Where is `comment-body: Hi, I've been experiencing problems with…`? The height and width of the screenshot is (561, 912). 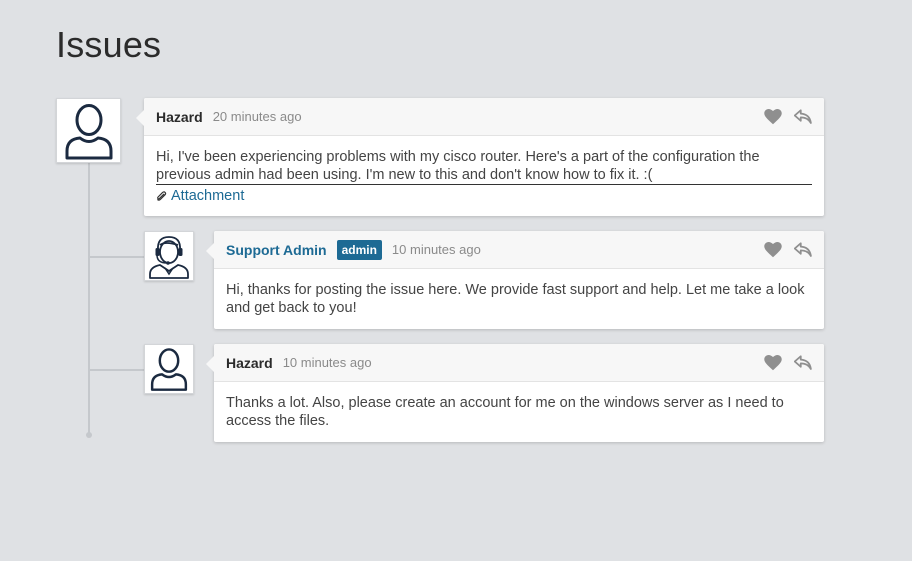
comment-body: Hi, I've been experiencing problems with… is located at coordinates (484, 175).